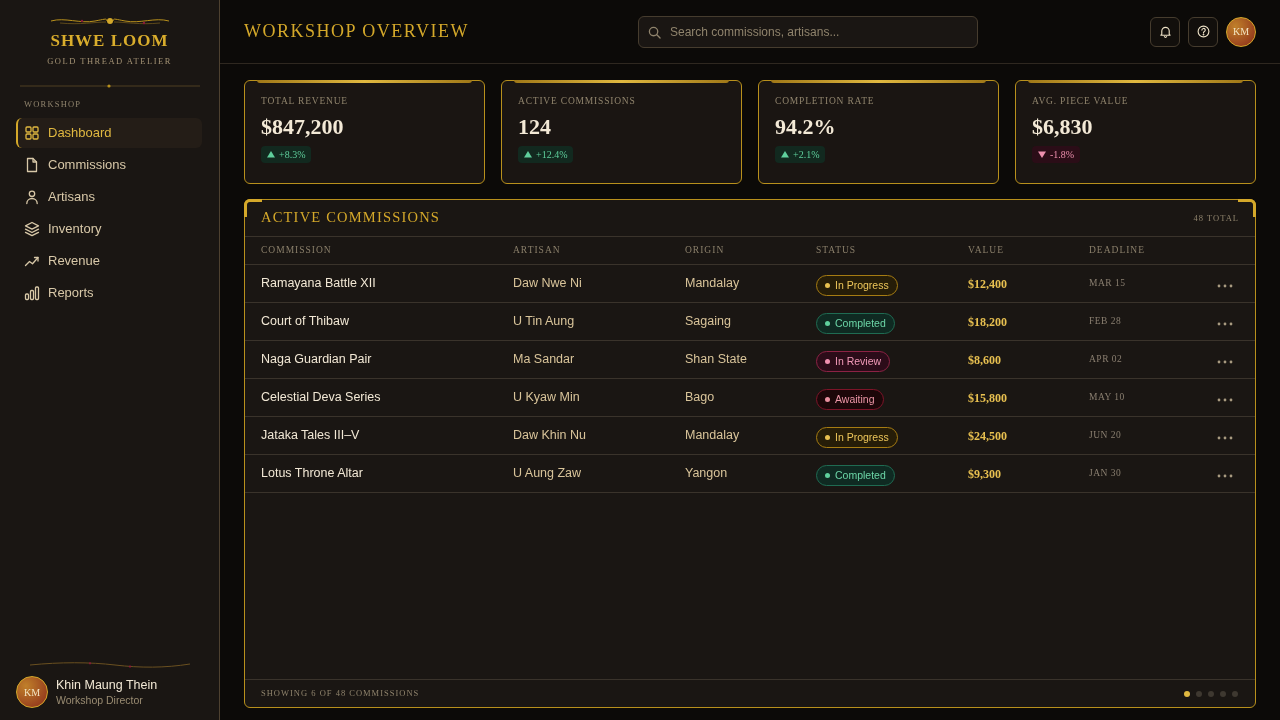 The height and width of the screenshot is (720, 1280). I want to click on origin-text: Shan State, so click(716, 360).